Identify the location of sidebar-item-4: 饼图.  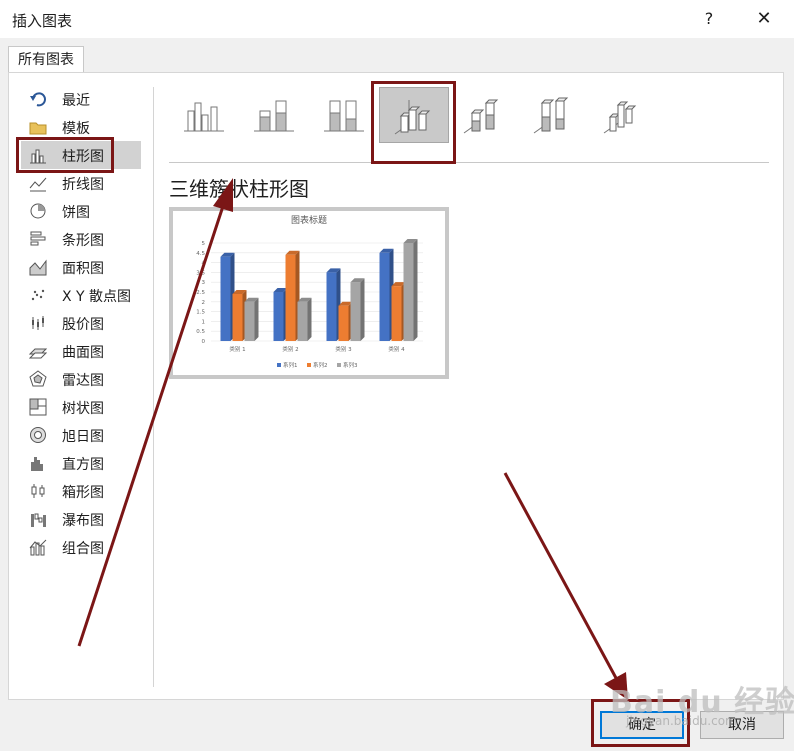
(81, 211).